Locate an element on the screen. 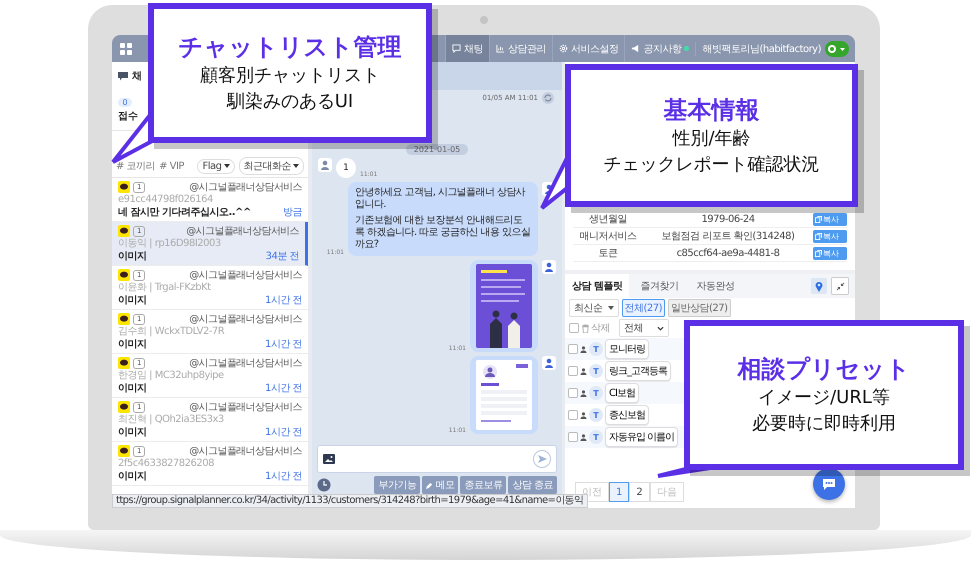 The width and height of the screenshot is (971, 570). hashtag-filter: # VIP is located at coordinates (171, 166).